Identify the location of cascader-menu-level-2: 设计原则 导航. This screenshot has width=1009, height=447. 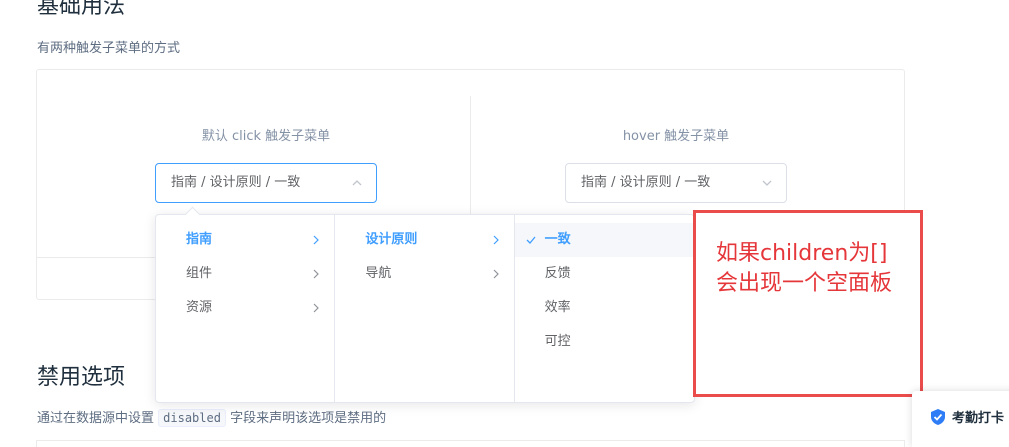
(425, 308).